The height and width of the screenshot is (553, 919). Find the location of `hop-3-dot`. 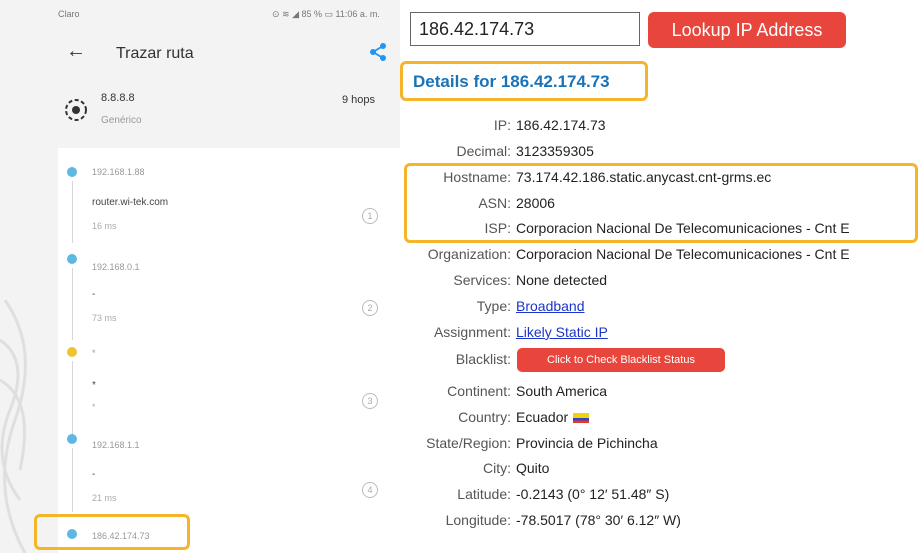

hop-3-dot is located at coordinates (72, 352).